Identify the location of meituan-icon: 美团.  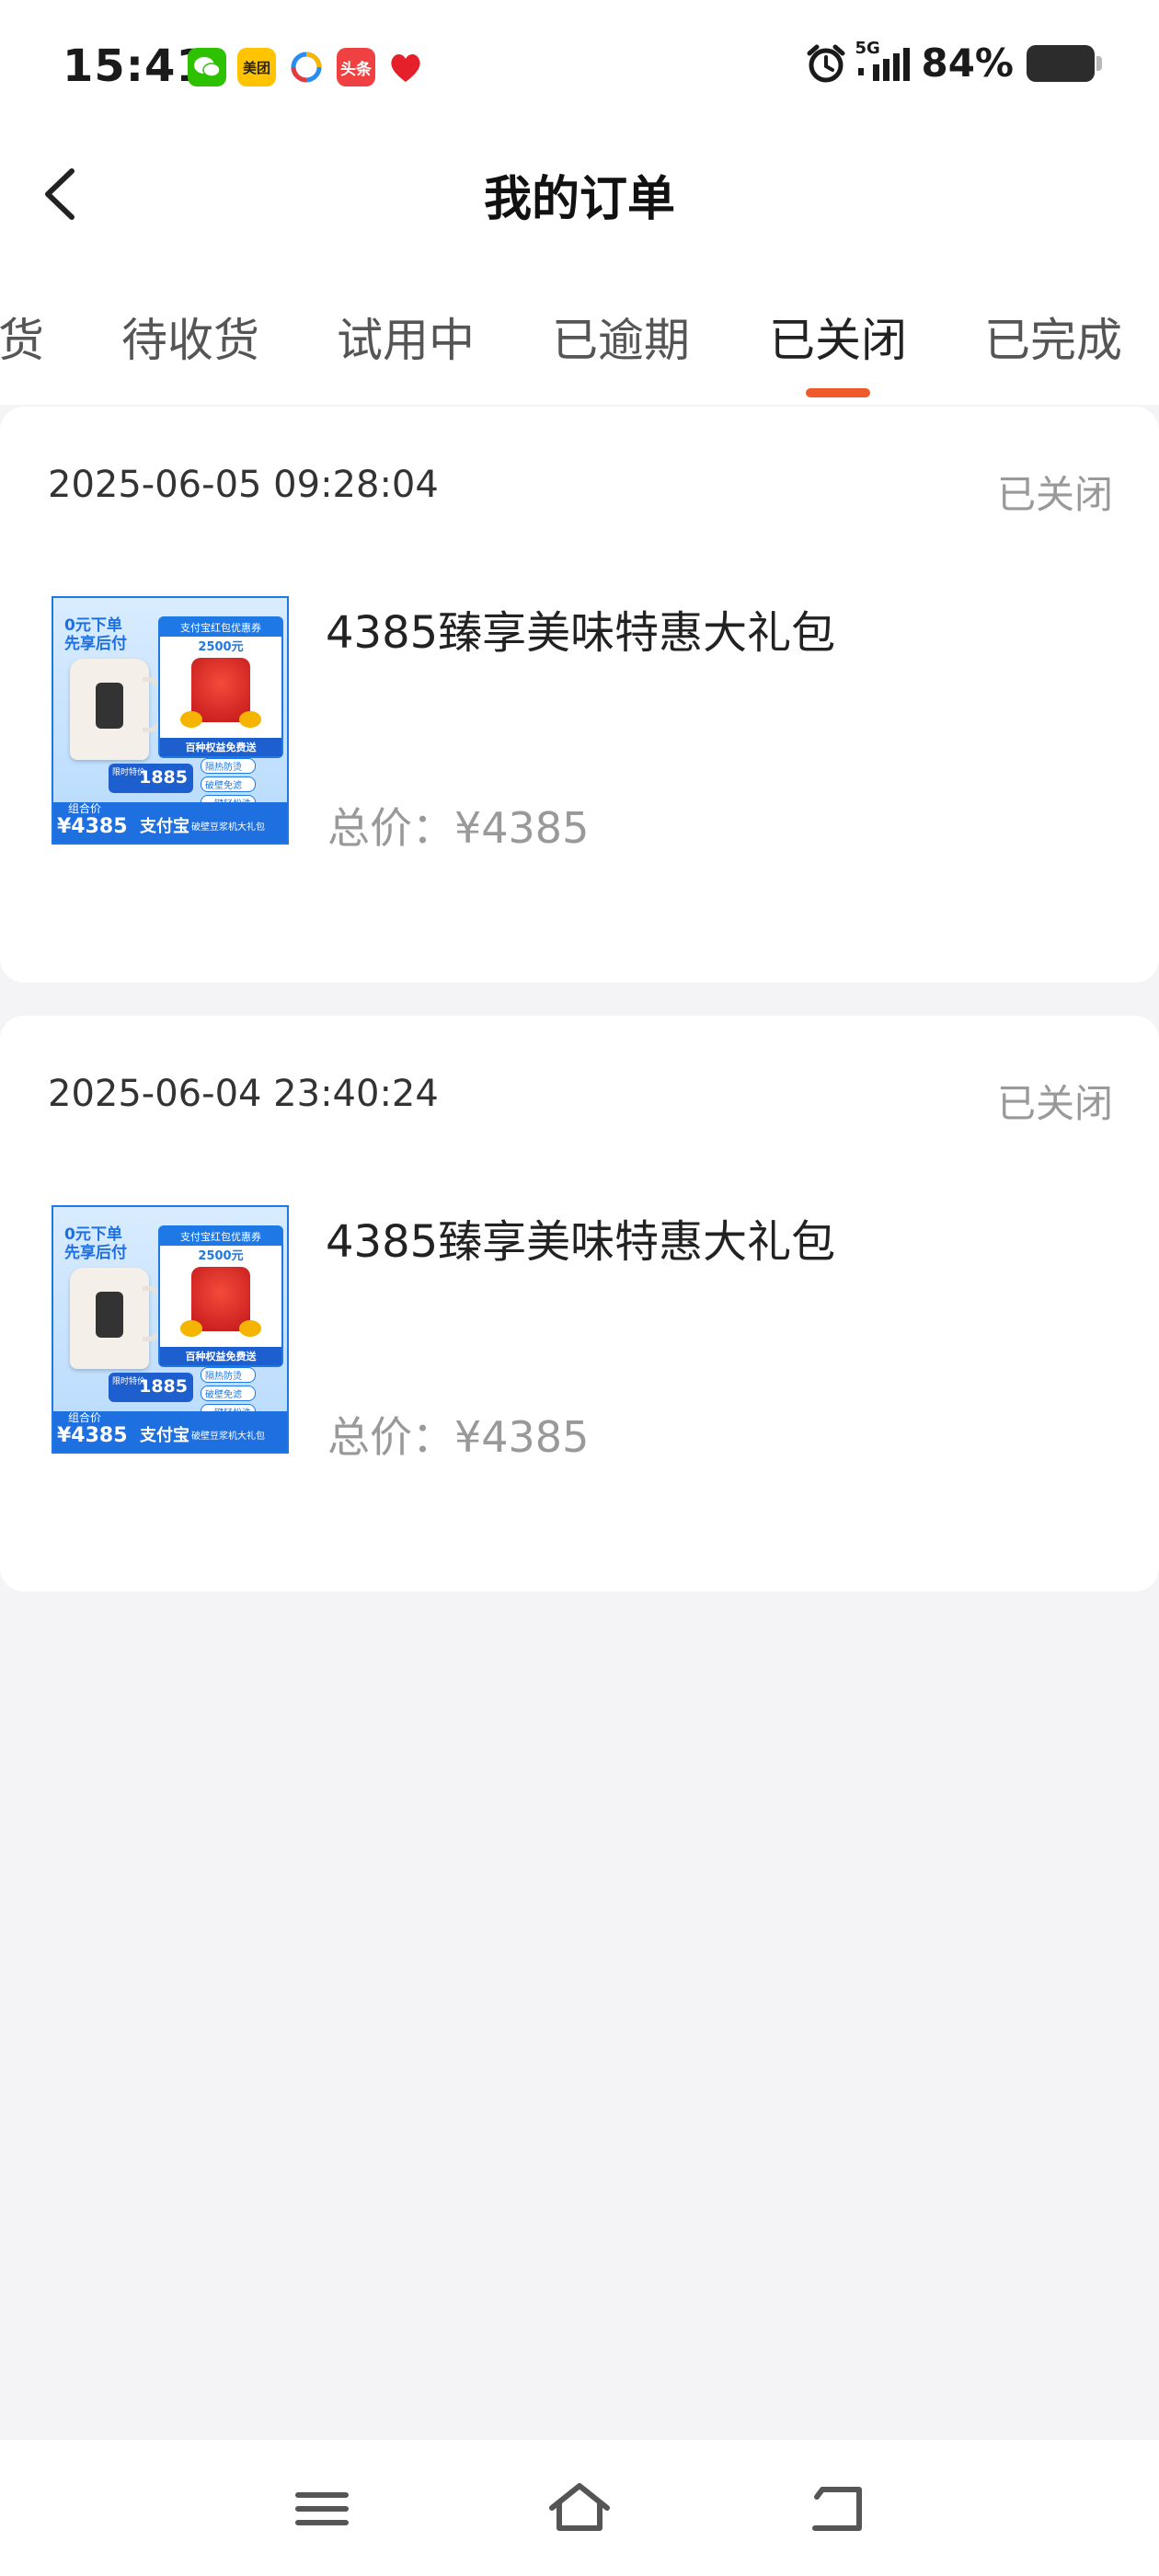
(256, 67).